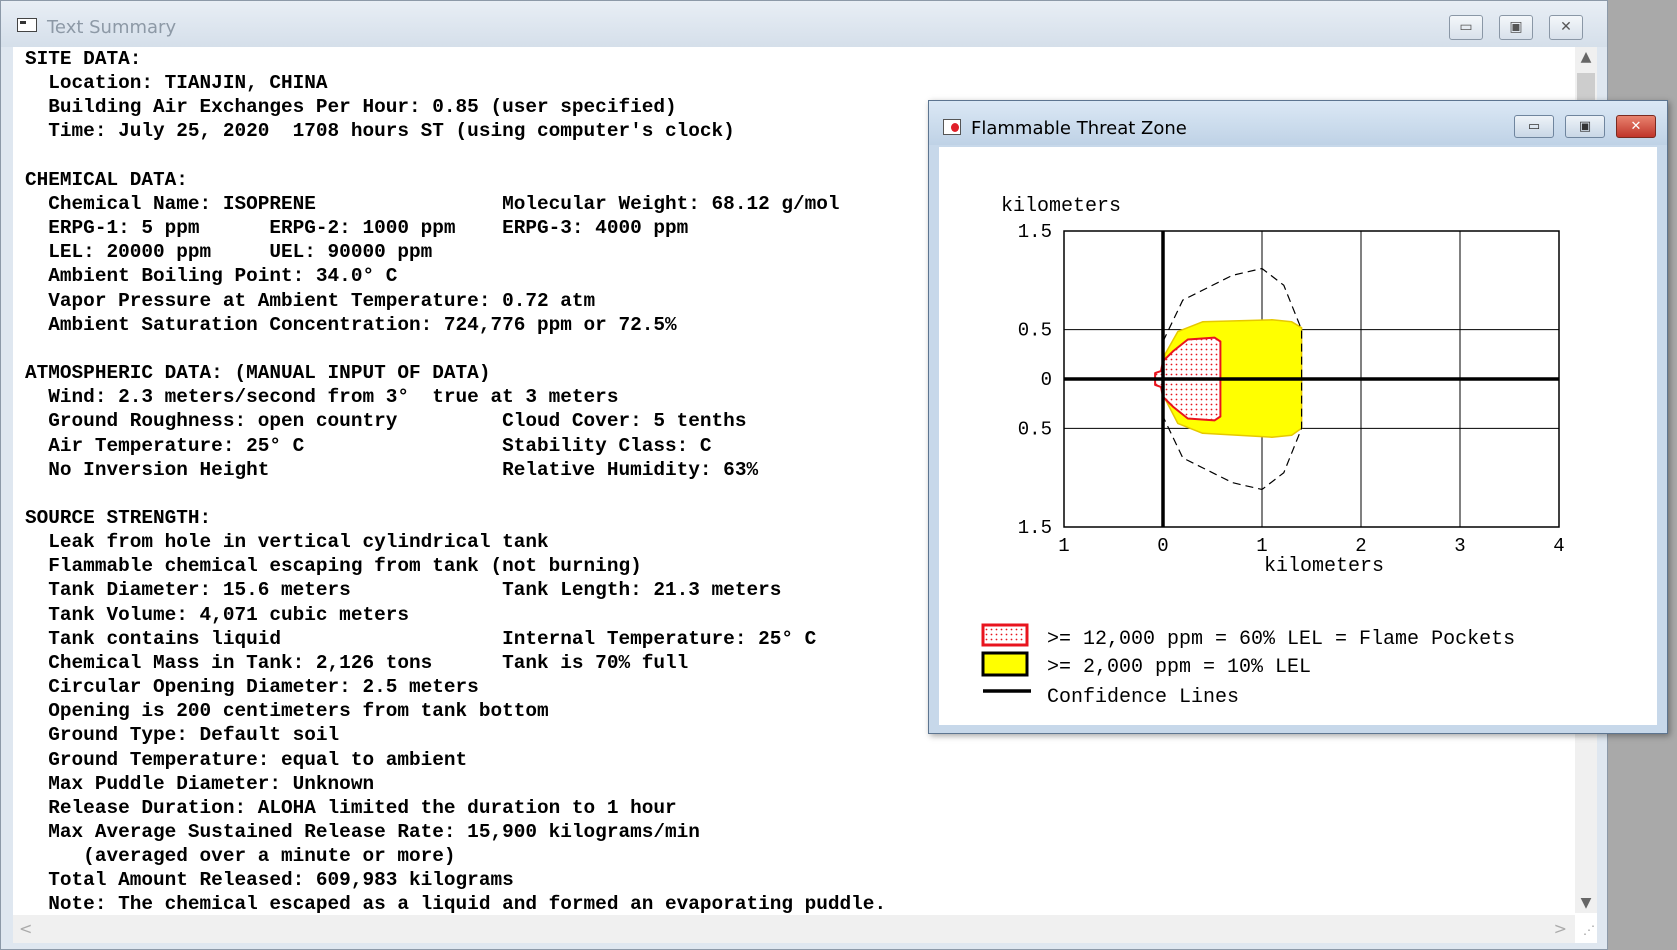  Describe the element at coordinates (1534, 126) in the screenshot. I see `tz-minimize-button: ▭` at that location.